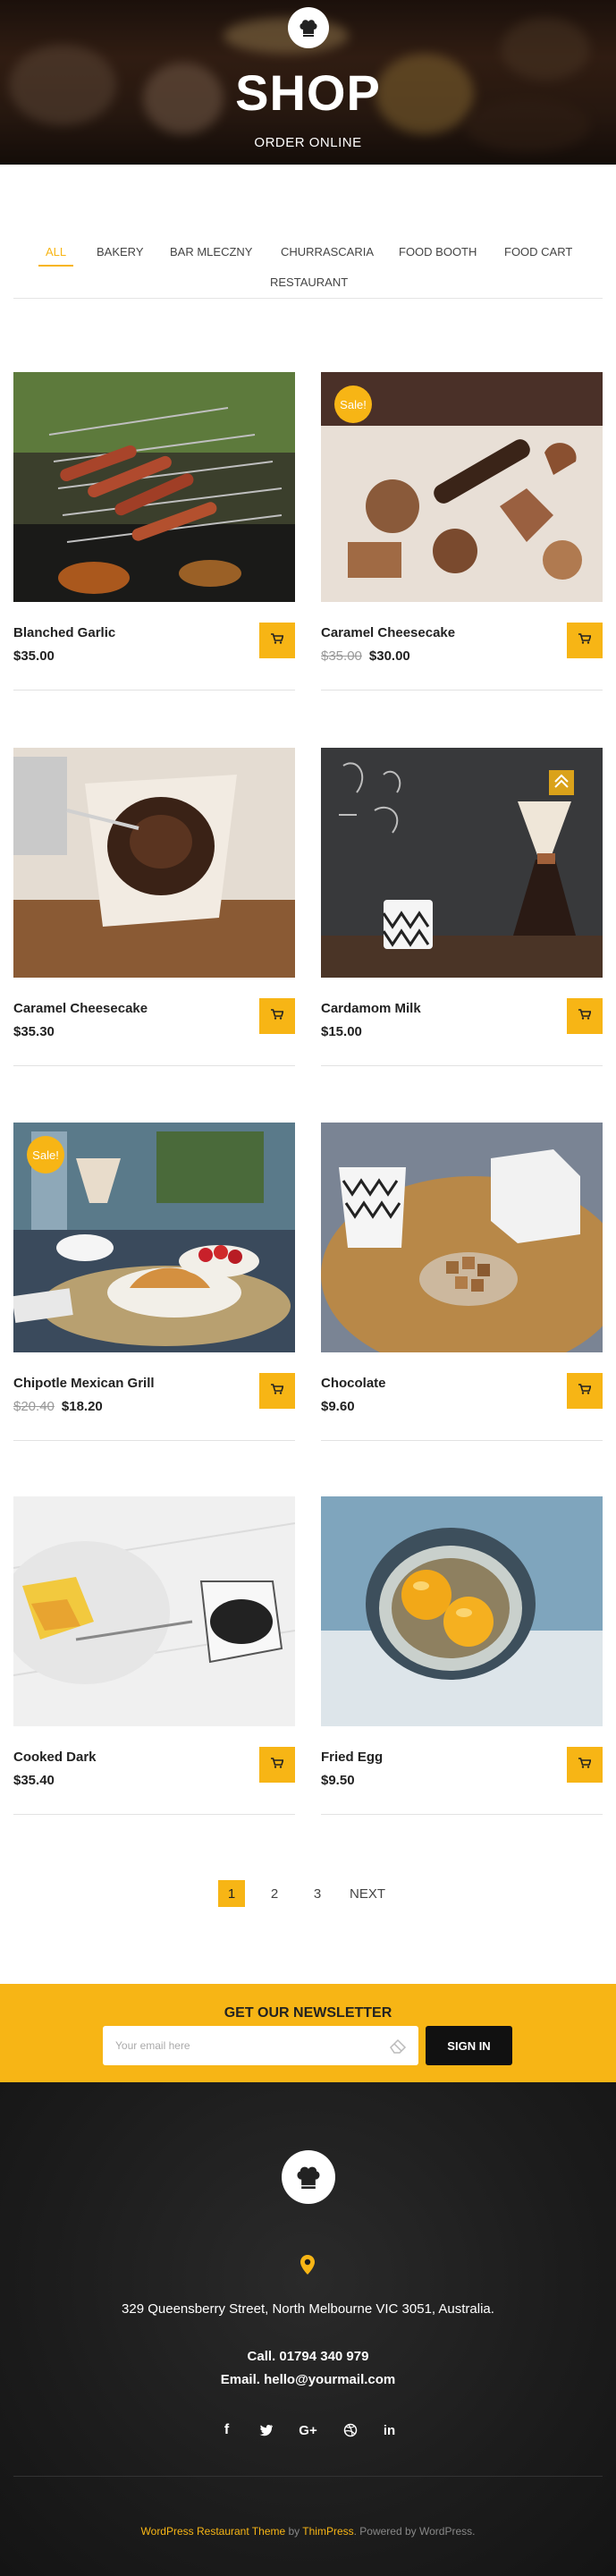 This screenshot has width=616, height=2576. Describe the element at coordinates (538, 251) in the screenshot. I see `filter-tab-food-cart: FOOD CART` at that location.